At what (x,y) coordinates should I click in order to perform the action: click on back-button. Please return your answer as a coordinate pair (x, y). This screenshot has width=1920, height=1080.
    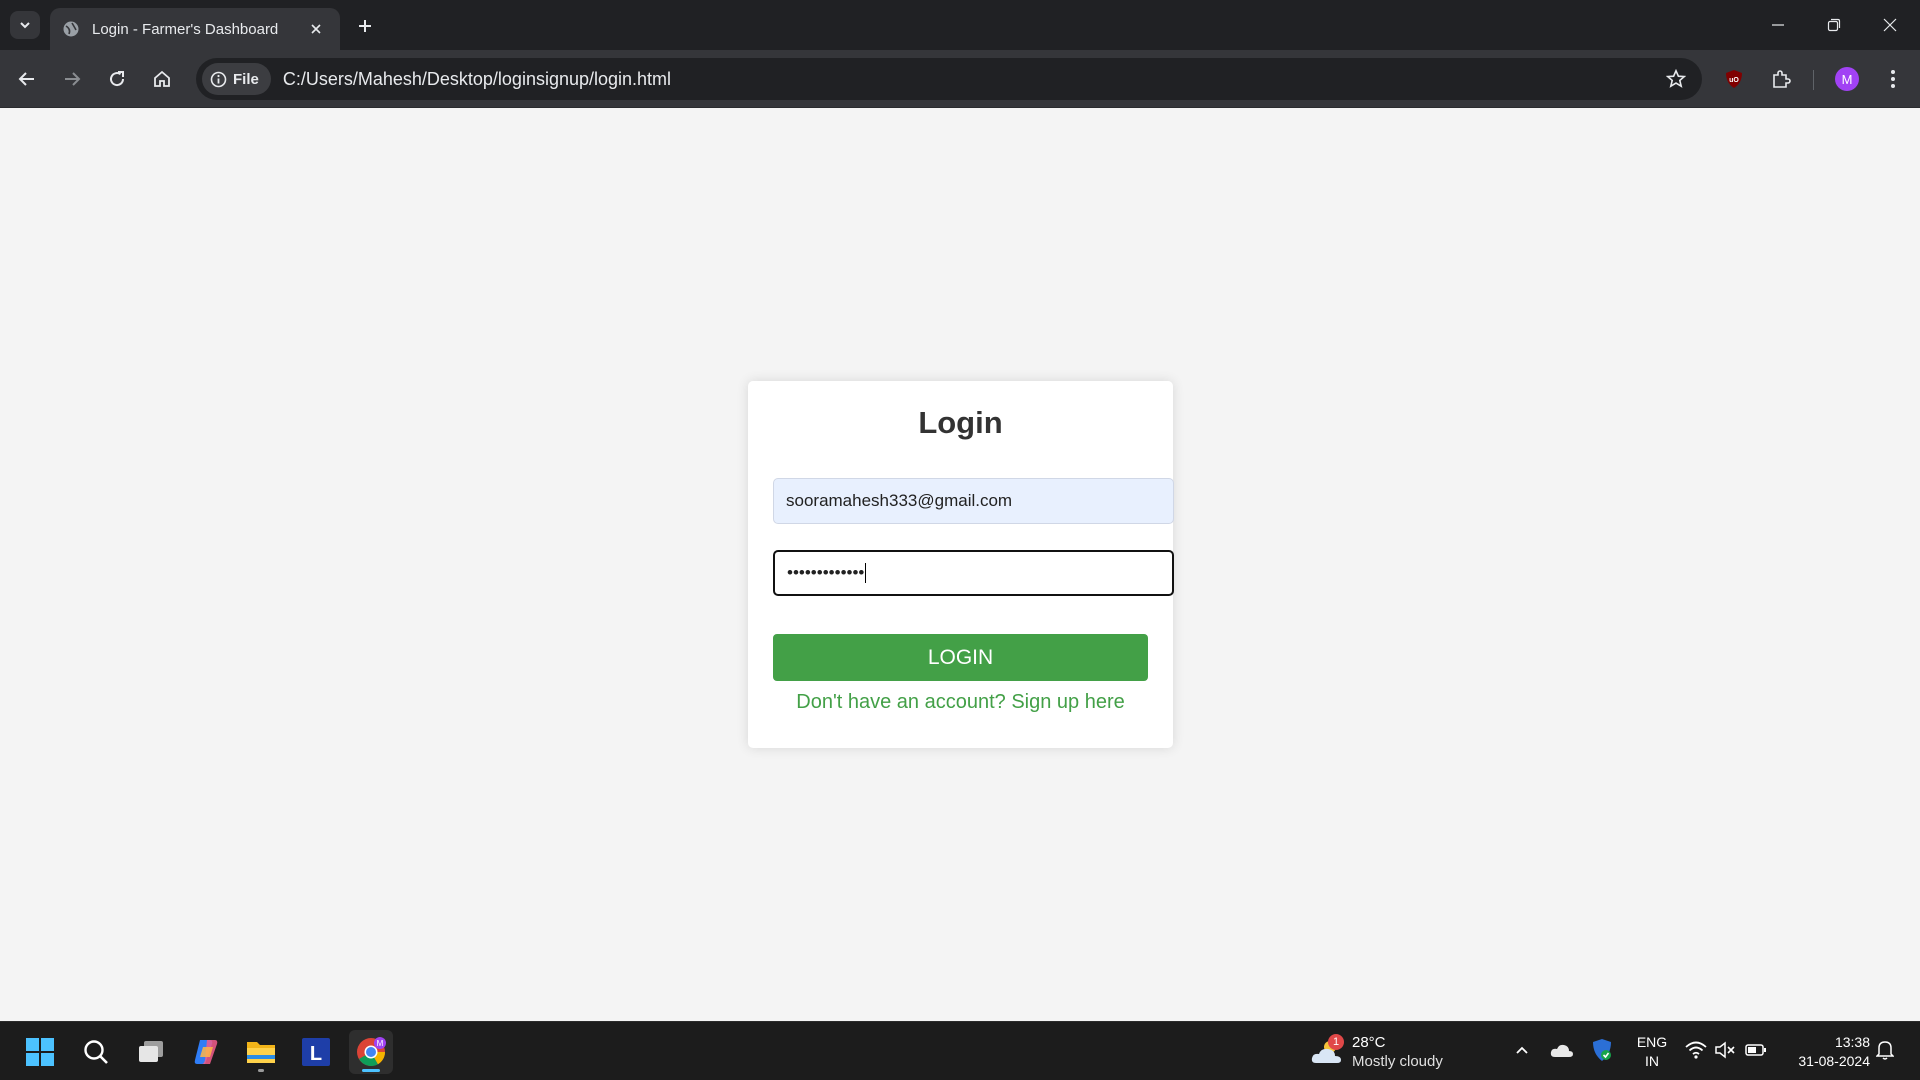
    Looking at the image, I should click on (27, 79).